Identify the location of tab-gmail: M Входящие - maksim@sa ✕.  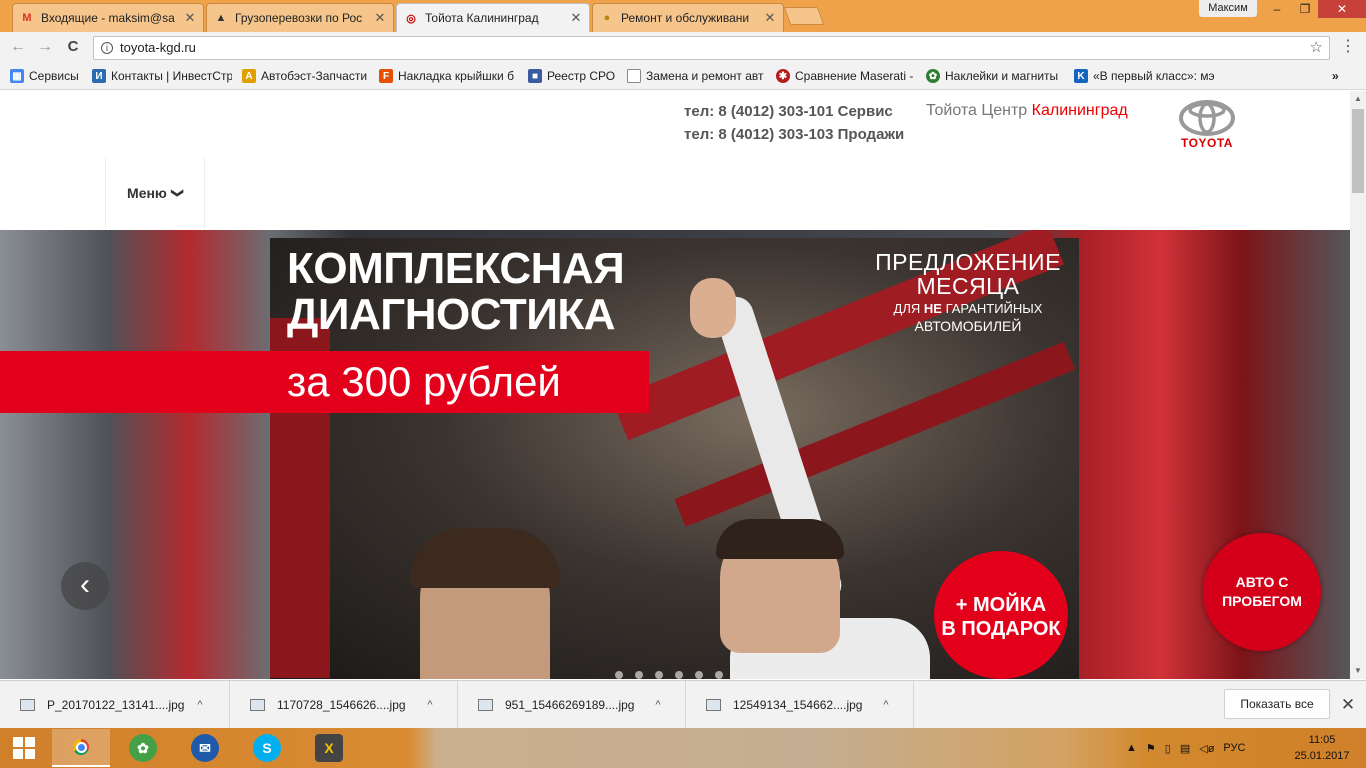
(108, 17).